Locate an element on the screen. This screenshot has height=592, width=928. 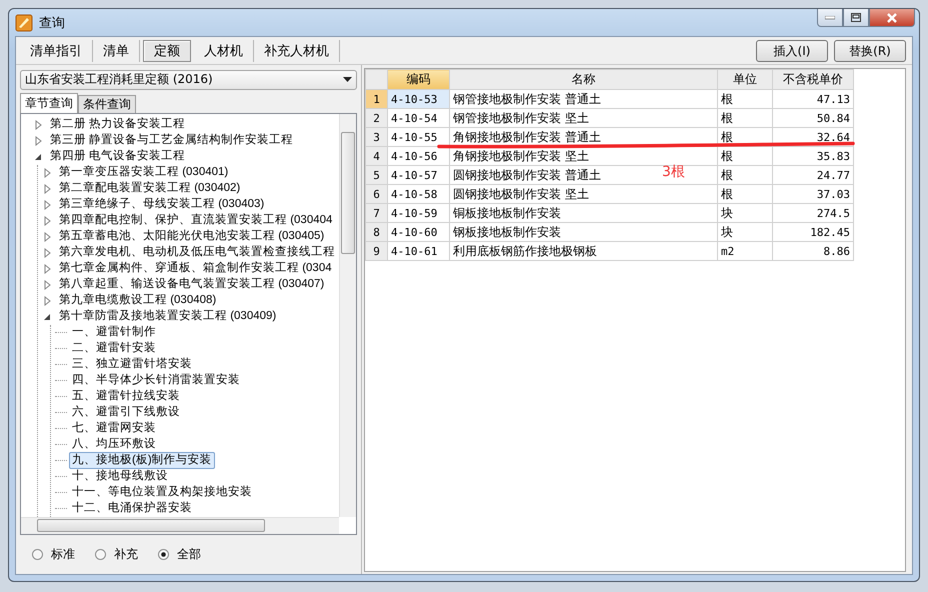
table-cell: 4-10-59 is located at coordinates (419, 213).